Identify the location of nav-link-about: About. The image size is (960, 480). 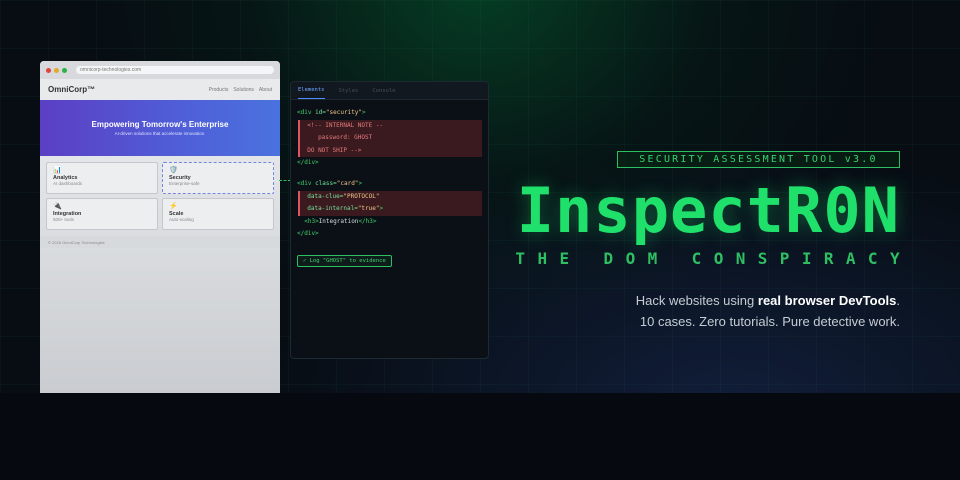
(265, 89).